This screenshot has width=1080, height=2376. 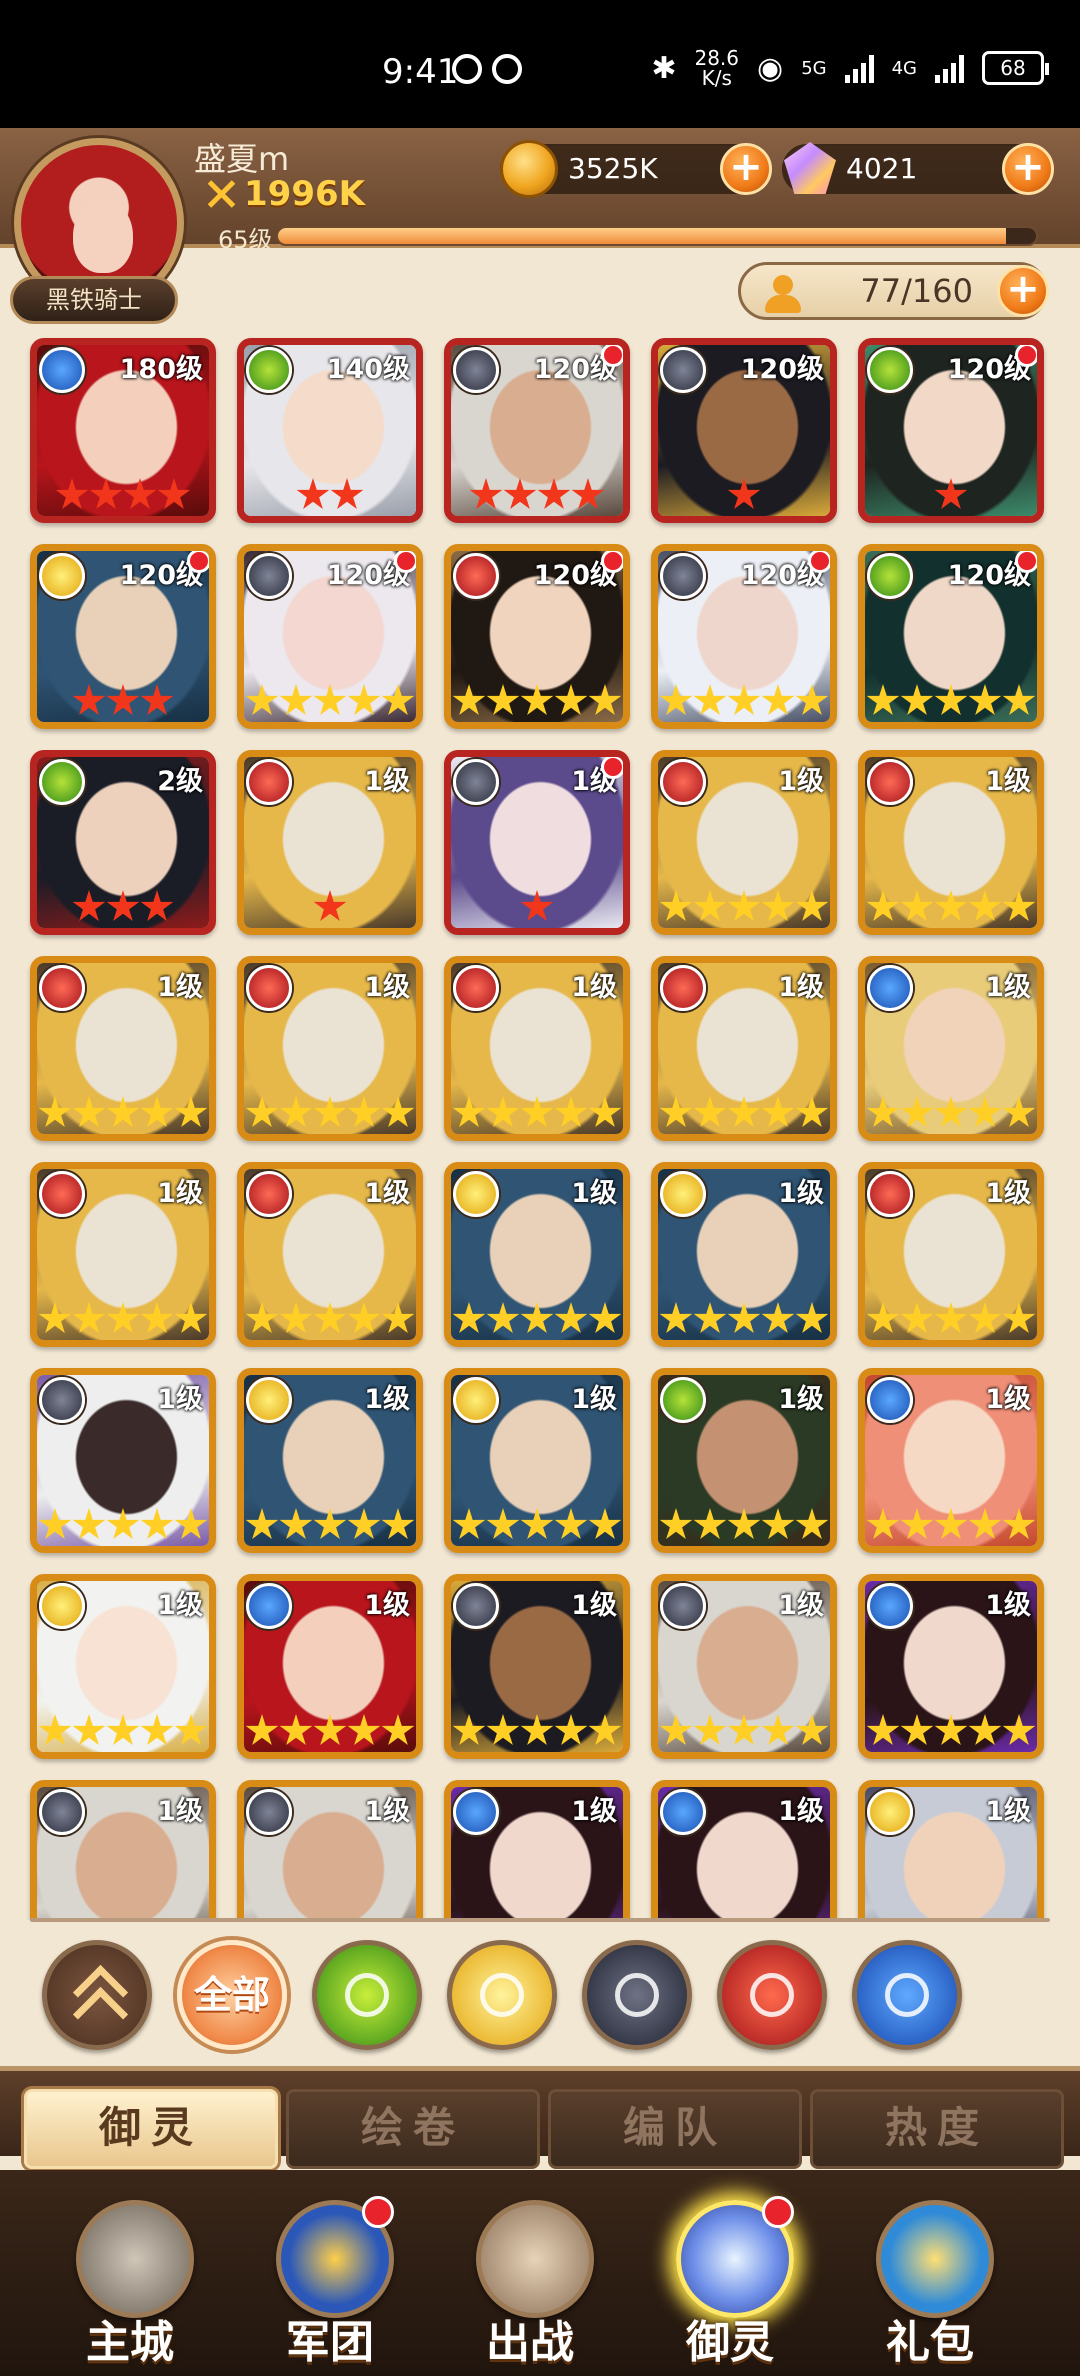 What do you see at coordinates (123, 430) in the screenshot?
I see `hero-card: 180级` at bounding box center [123, 430].